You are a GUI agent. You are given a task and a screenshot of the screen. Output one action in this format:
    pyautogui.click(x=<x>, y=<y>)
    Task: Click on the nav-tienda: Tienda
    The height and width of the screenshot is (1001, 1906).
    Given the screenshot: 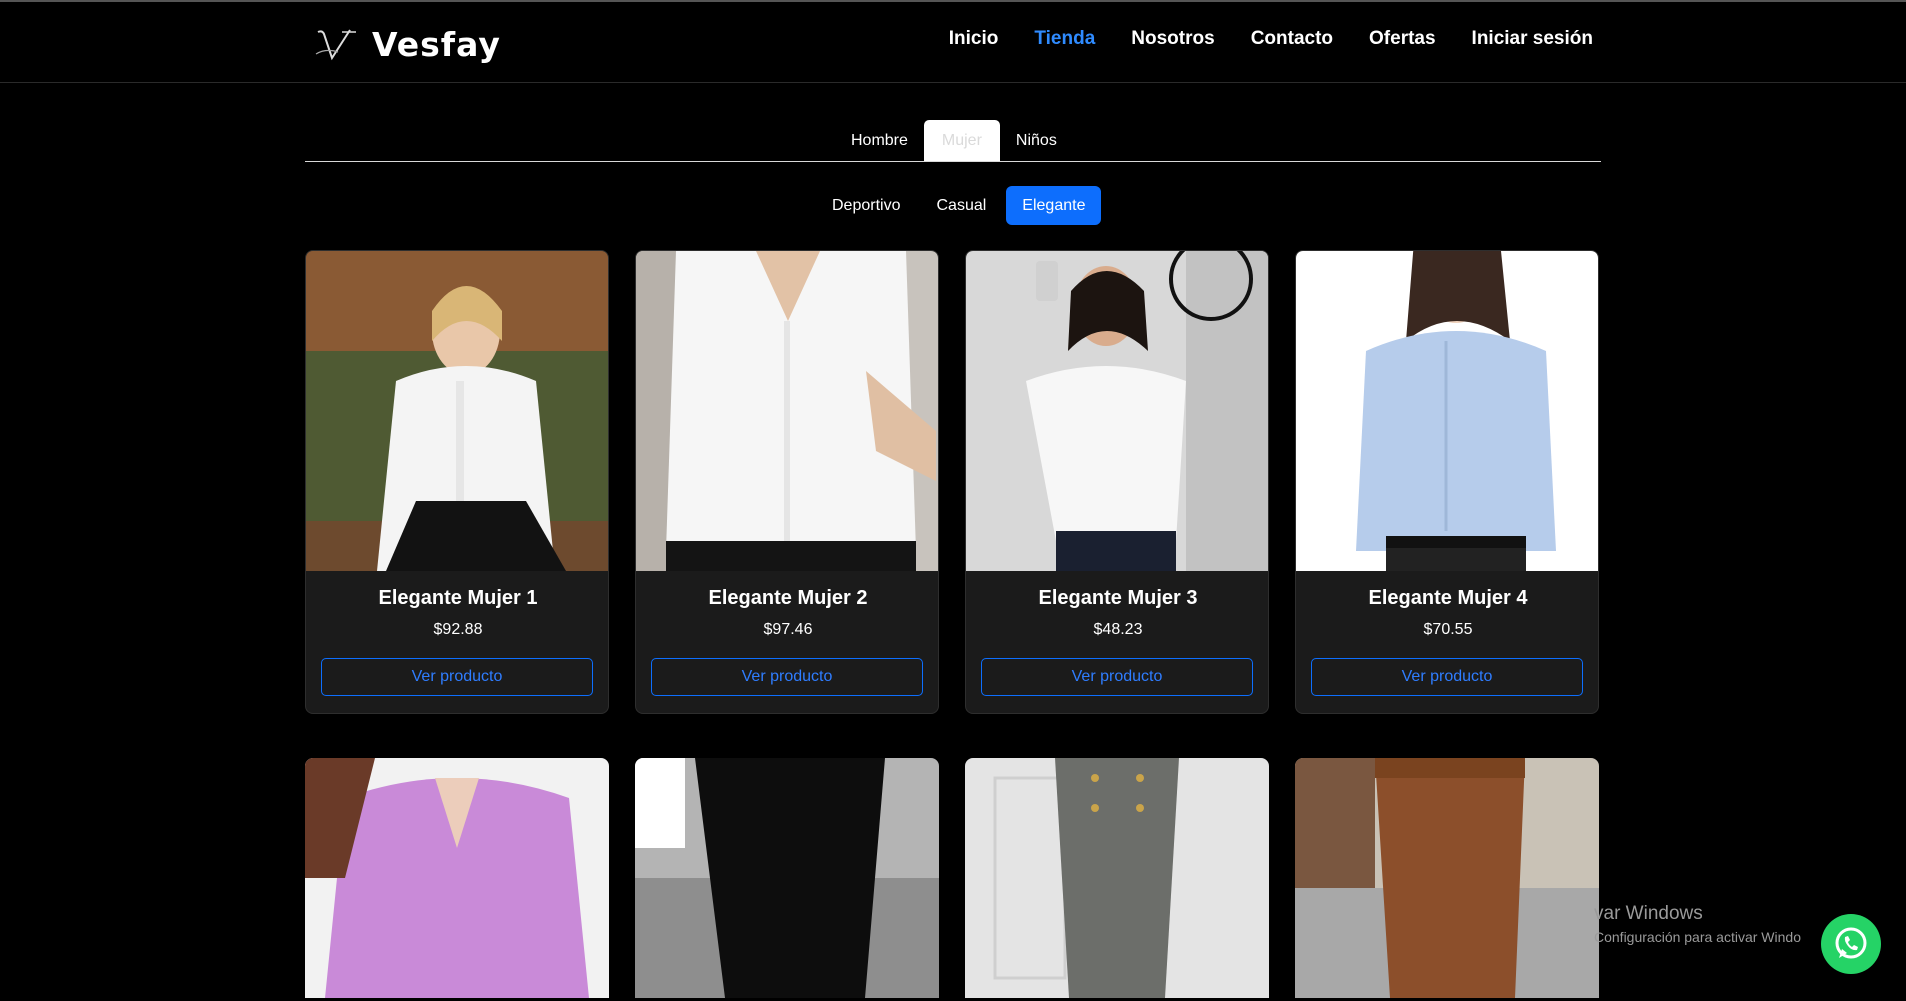 What is the action you would take?
    pyautogui.click(x=1064, y=39)
    